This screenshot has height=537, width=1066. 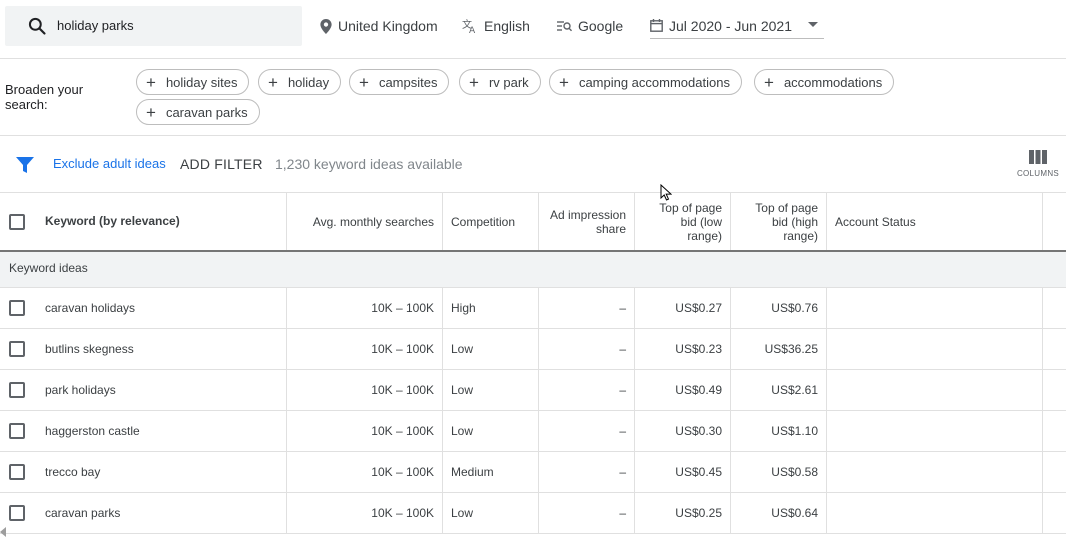 I want to click on col-bid-high: Top of page bid (high range), so click(x=779, y=221).